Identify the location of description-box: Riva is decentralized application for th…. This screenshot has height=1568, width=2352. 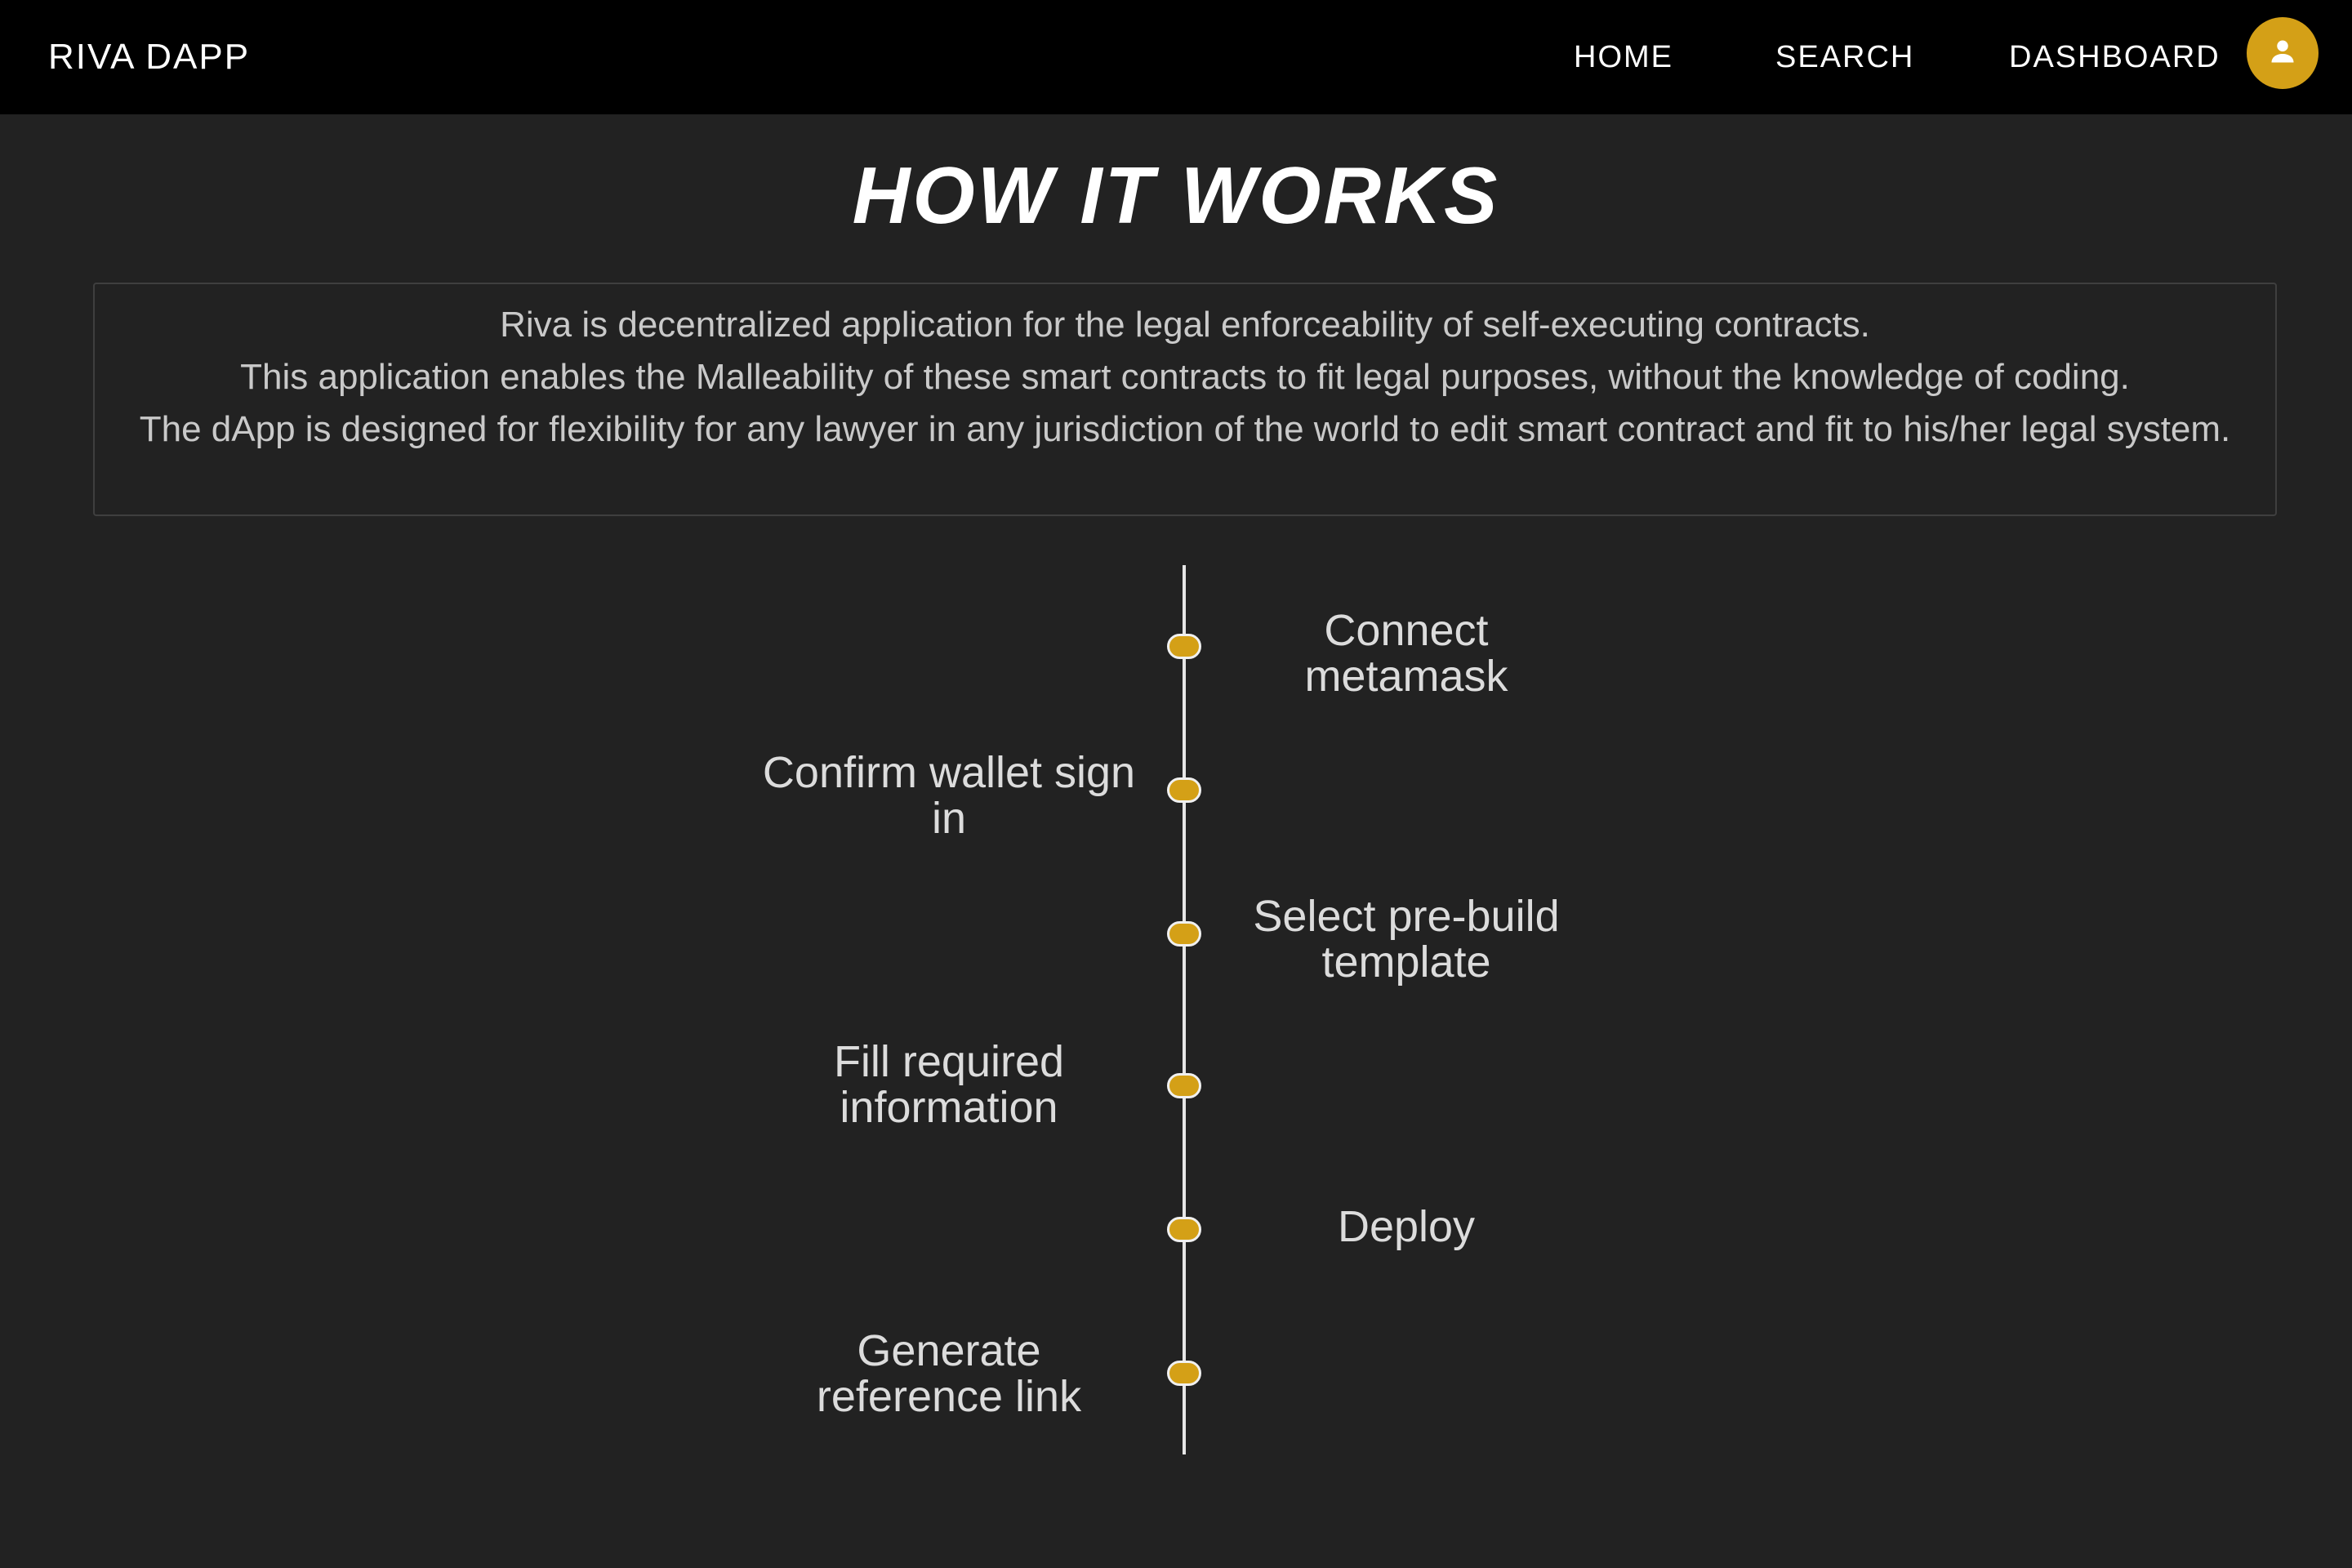
(1185, 399).